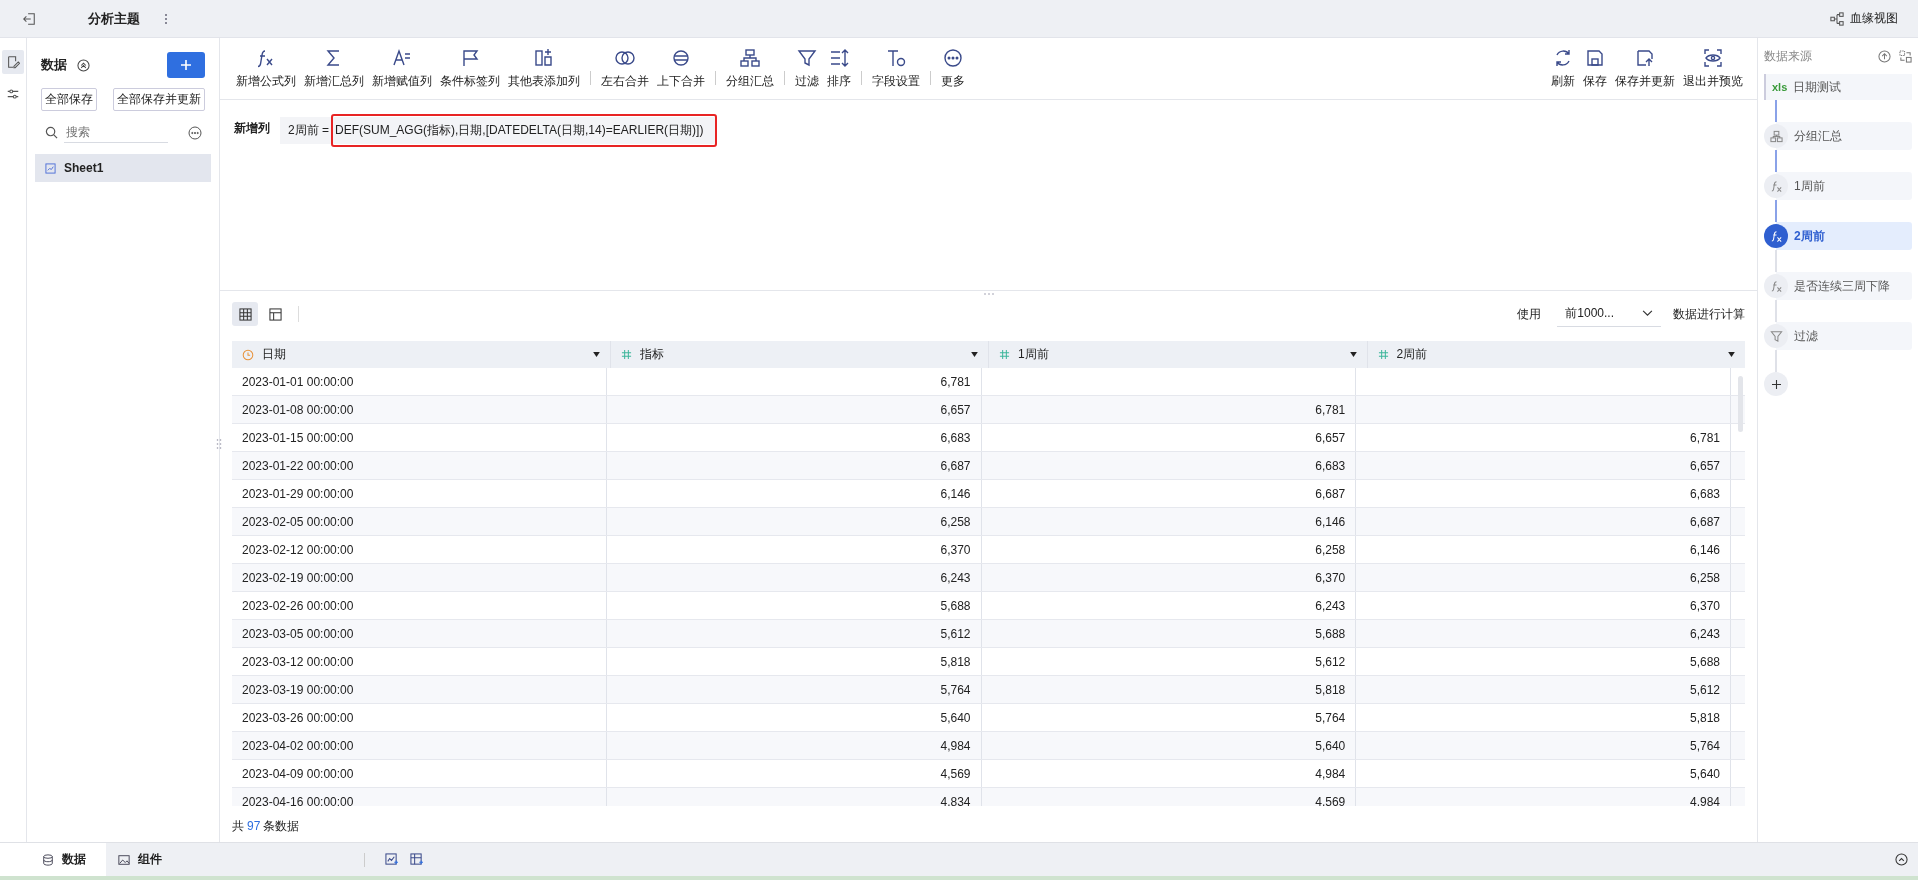  Describe the element at coordinates (799, 354) in the screenshot. I see `column-header: 指标` at that location.